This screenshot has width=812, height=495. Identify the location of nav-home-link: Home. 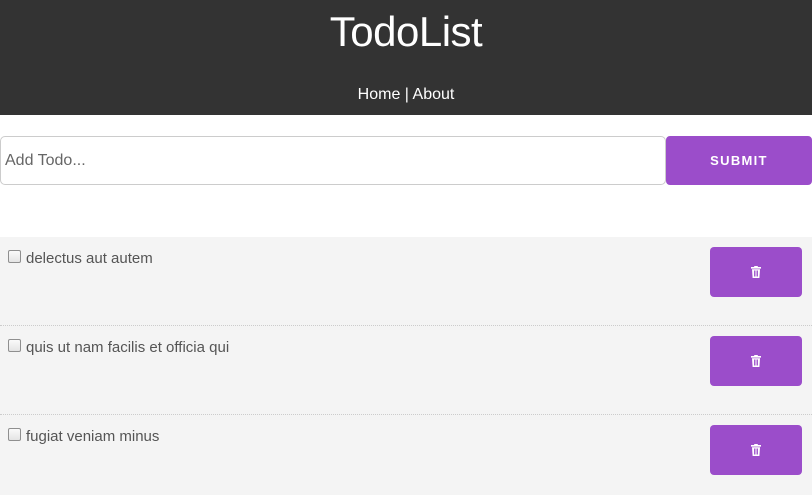
(379, 94).